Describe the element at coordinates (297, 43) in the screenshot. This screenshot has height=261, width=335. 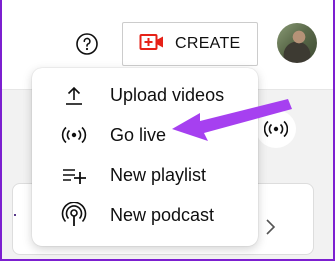
I see `avatar` at that location.